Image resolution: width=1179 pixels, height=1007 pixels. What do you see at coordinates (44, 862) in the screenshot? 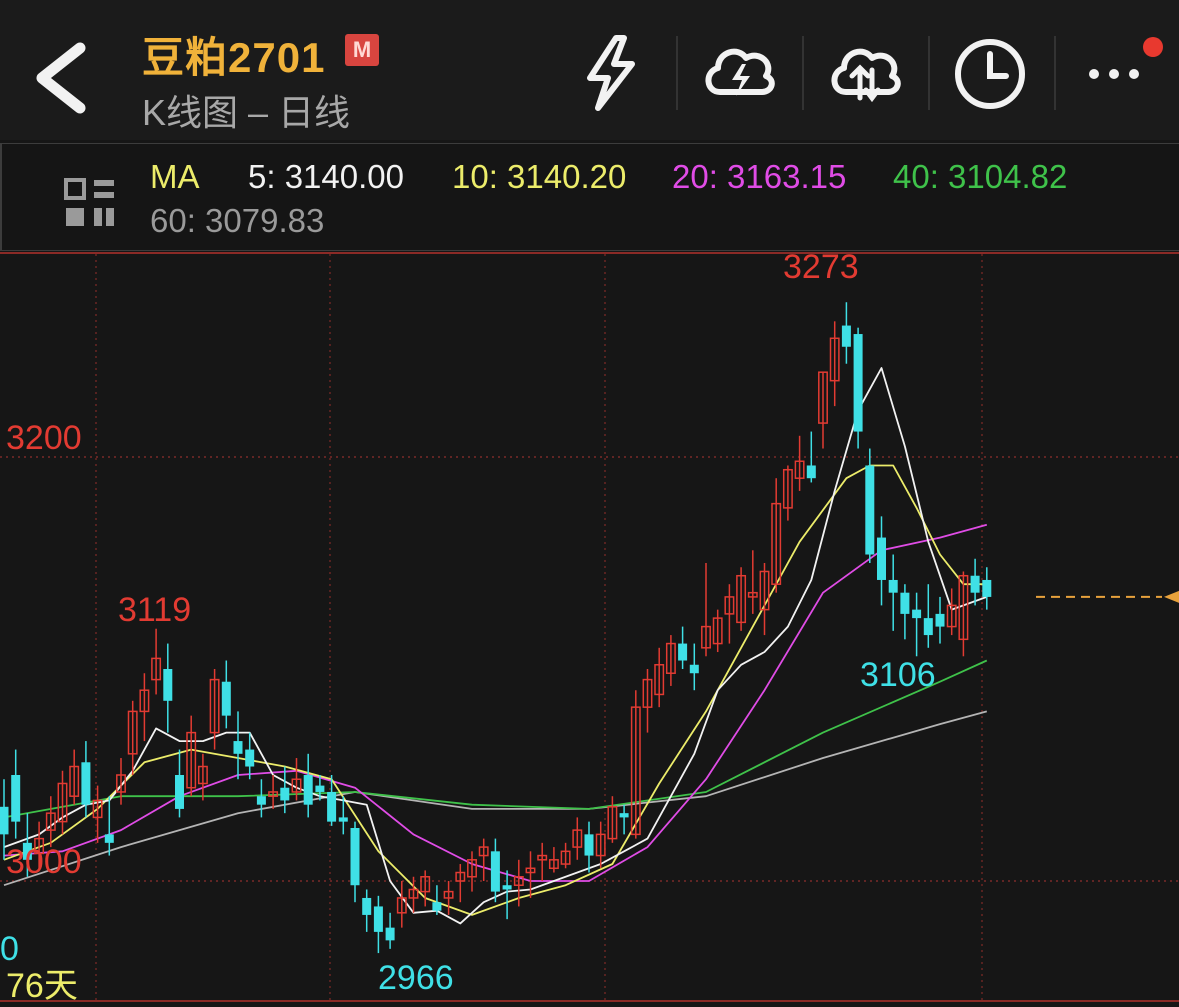
I see `y-tick-label: 3000` at bounding box center [44, 862].